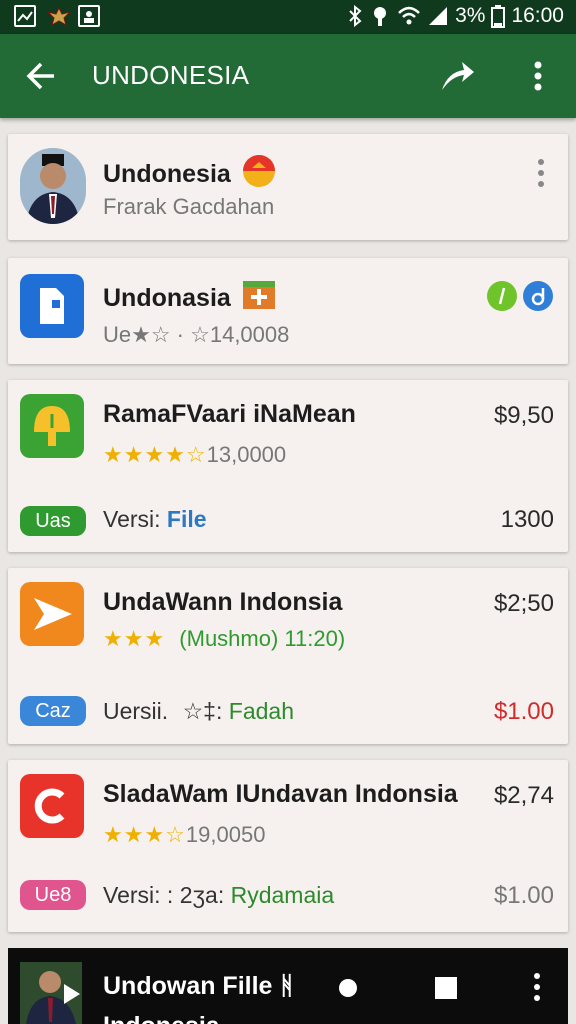 This screenshot has height=1024, width=576. Describe the element at coordinates (53, 186) in the screenshot. I see `avatar` at that location.